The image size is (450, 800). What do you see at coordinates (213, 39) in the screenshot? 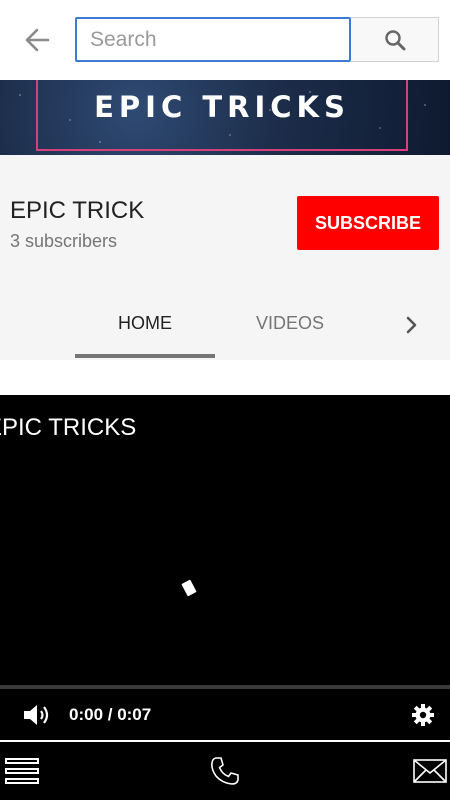
I see `search-input` at bounding box center [213, 39].